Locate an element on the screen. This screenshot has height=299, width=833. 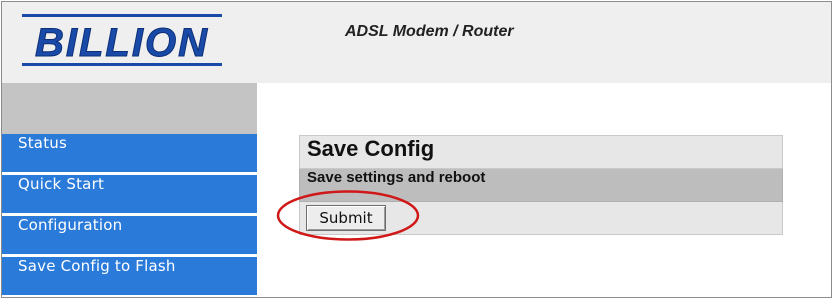
sidebar-item-save-config-to-flash: Save Config to Flash is located at coordinates (129, 276).